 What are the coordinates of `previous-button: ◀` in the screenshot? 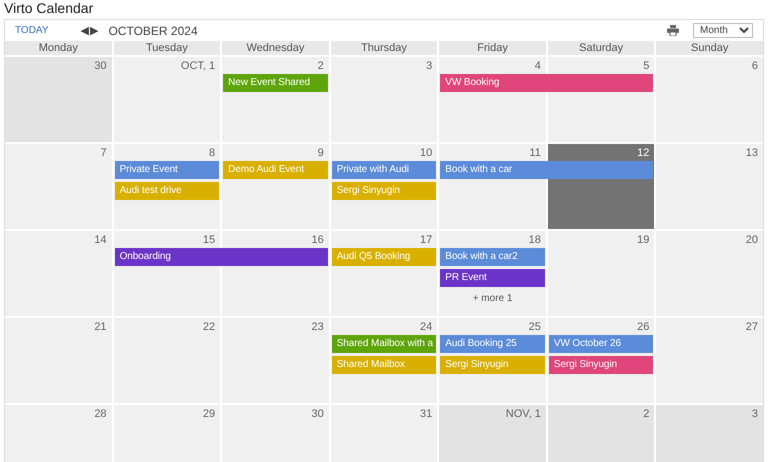 It's located at (84, 30).